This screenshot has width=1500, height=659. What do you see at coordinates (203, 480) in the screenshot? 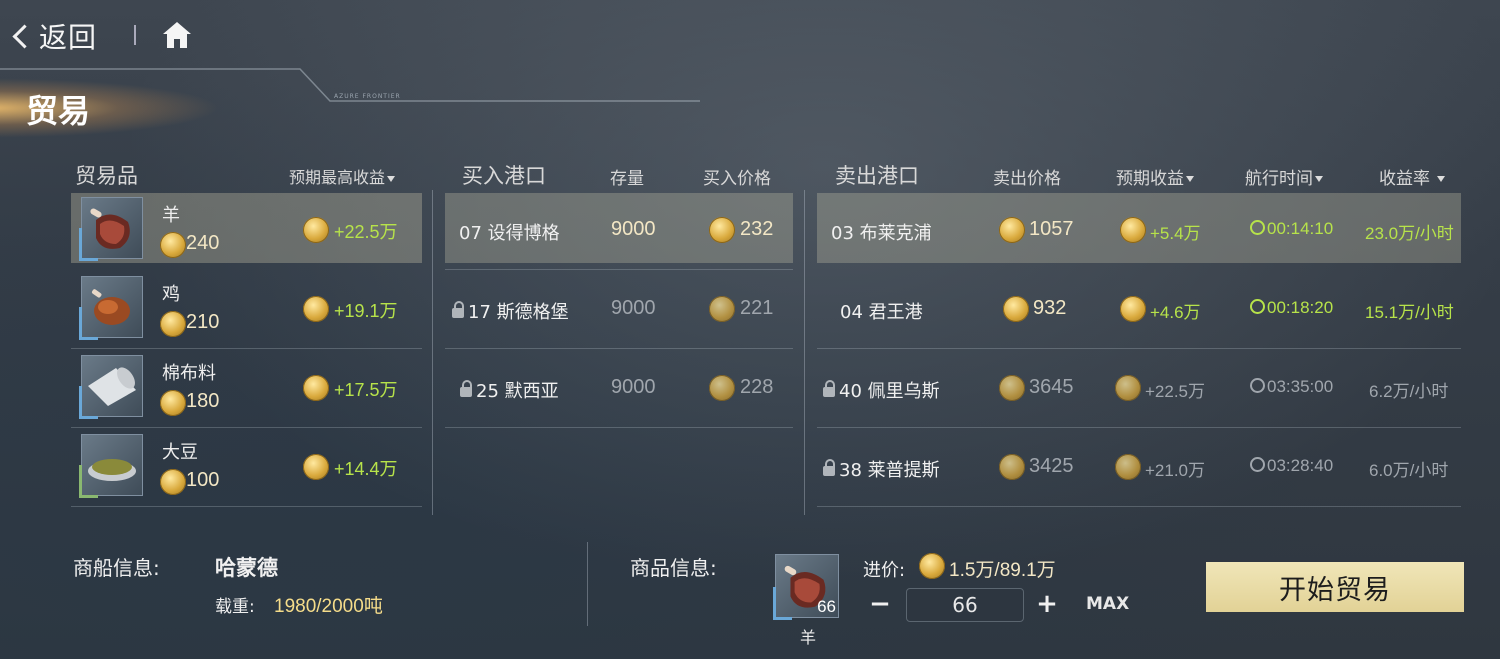
I see `goods-price: 100` at bounding box center [203, 480].